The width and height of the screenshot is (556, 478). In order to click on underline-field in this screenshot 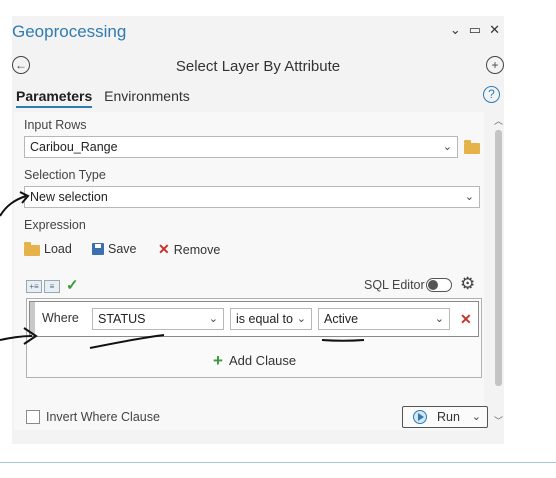, I will do `click(127, 341)`.